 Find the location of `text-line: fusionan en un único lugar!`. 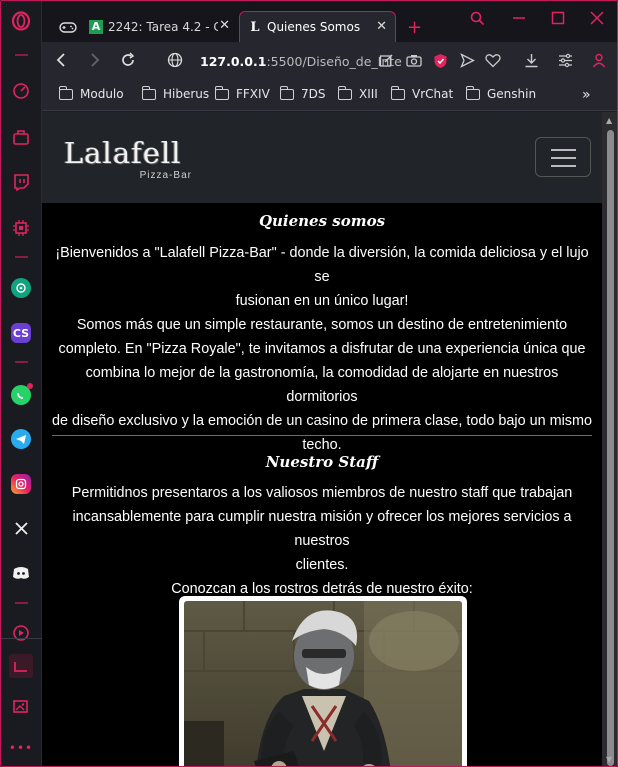

text-line: fusionan en un único lugar! is located at coordinates (322, 301).